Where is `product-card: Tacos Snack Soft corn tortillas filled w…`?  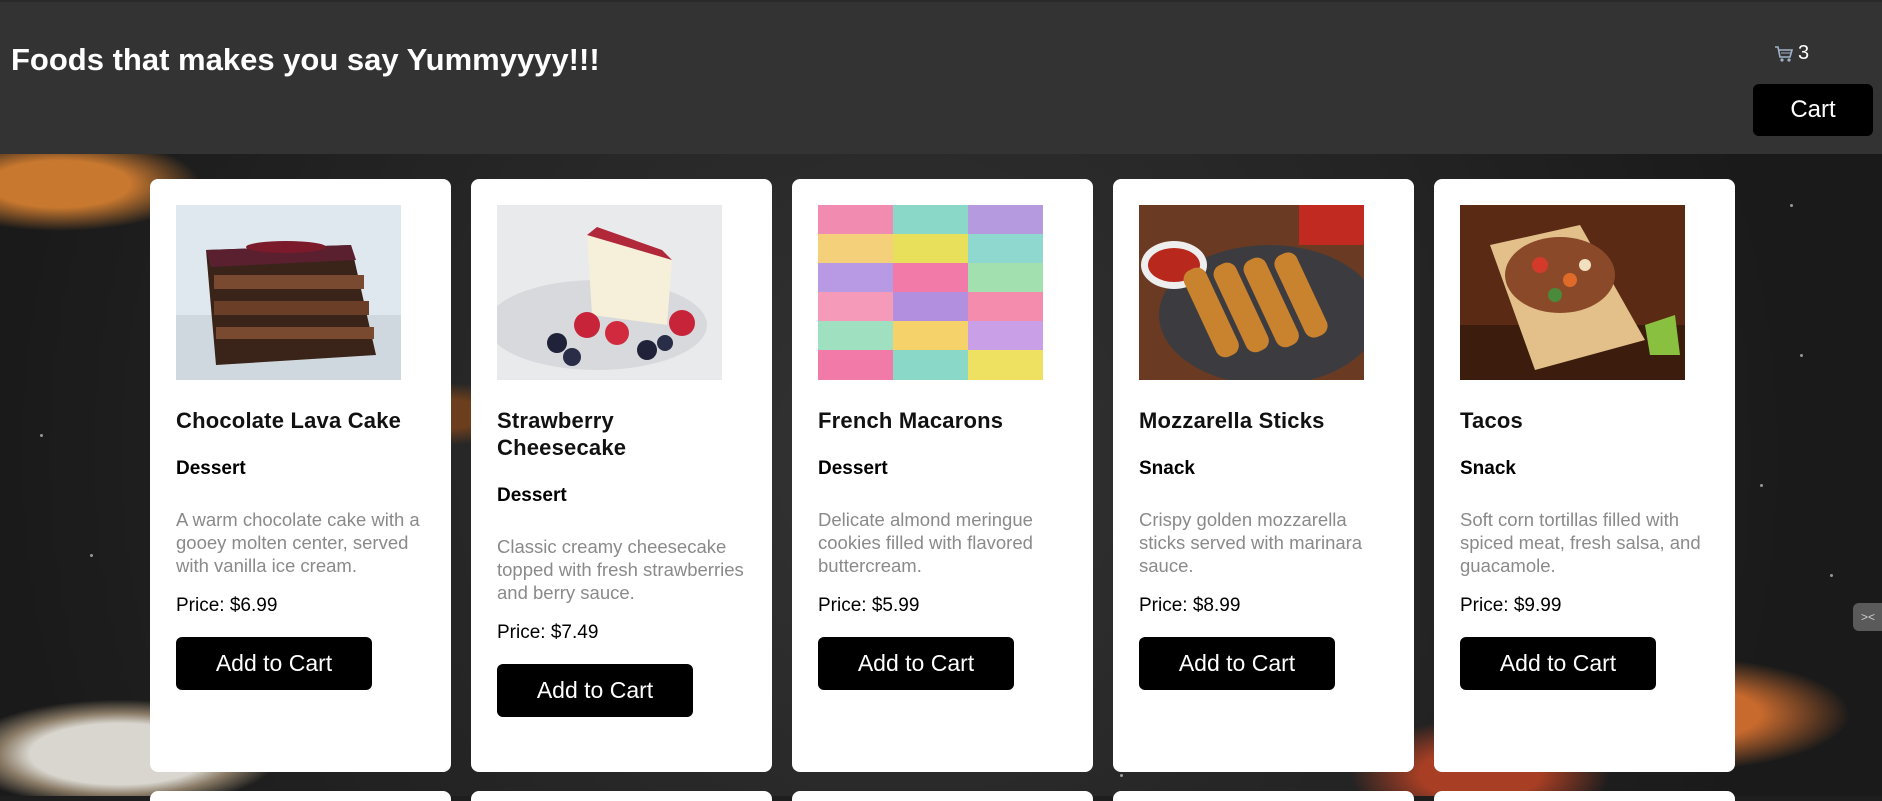
product-card: Tacos Snack Soft corn tortillas filled w… is located at coordinates (1584, 475).